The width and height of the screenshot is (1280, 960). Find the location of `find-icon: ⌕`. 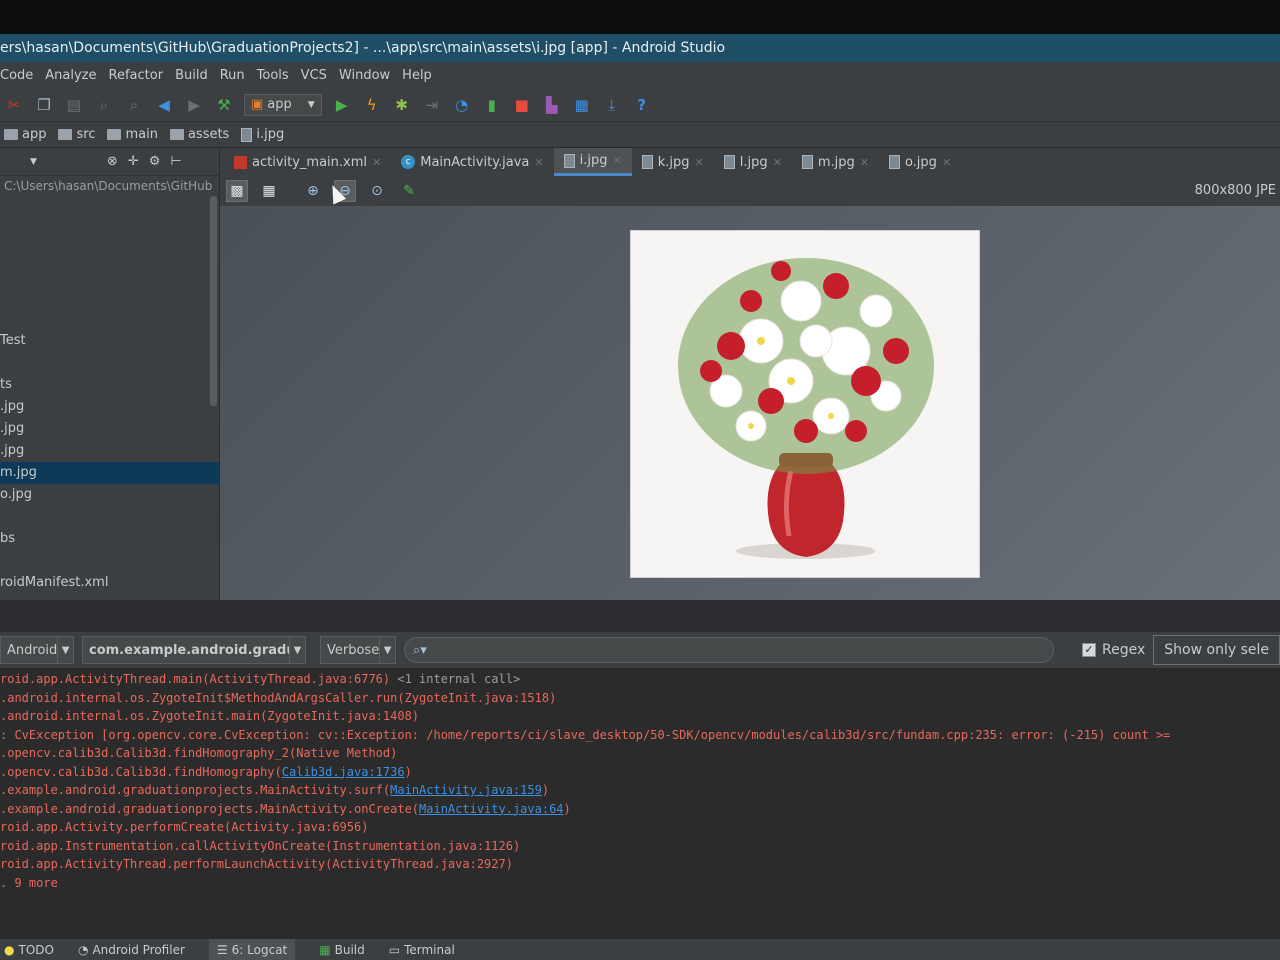

find-icon: ⌕ is located at coordinates (104, 105).